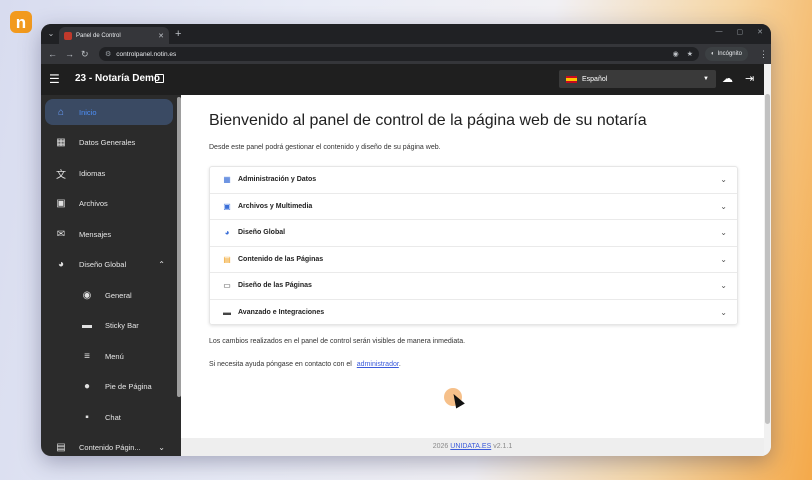  Describe the element at coordinates (275, 206) in the screenshot. I see `accordion-label: Archivos y Multimedia` at that location.